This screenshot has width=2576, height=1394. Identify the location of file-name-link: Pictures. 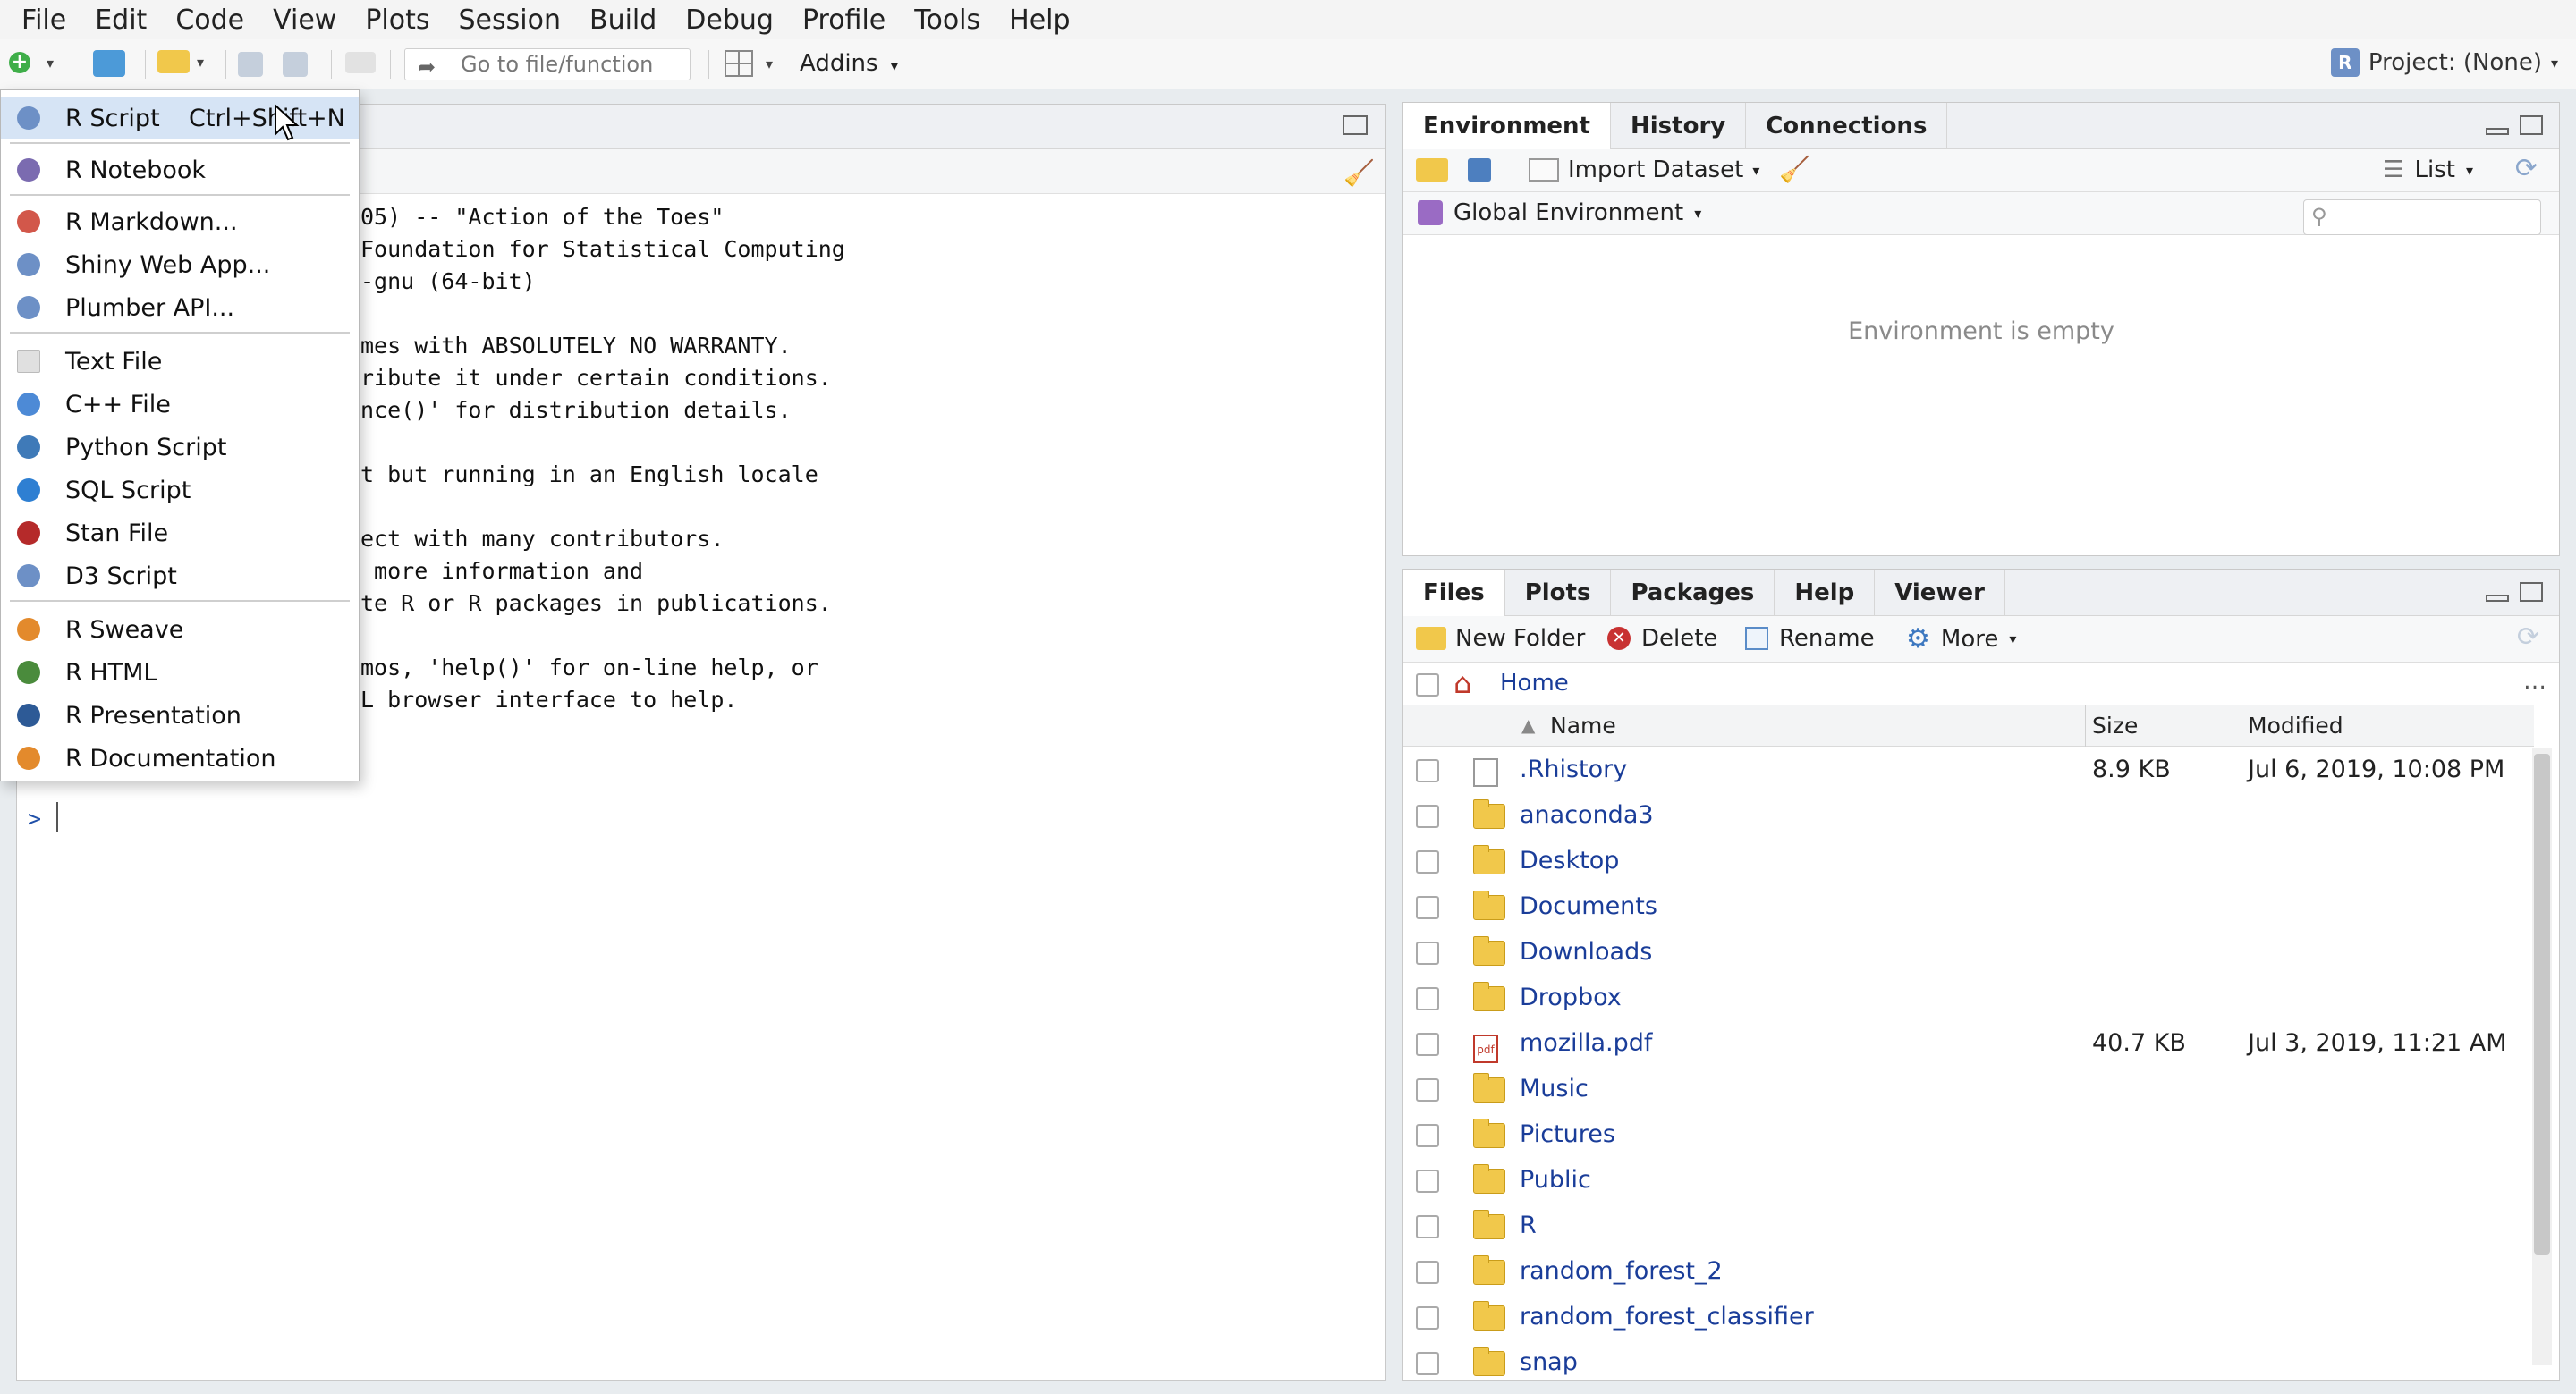
(1567, 1134).